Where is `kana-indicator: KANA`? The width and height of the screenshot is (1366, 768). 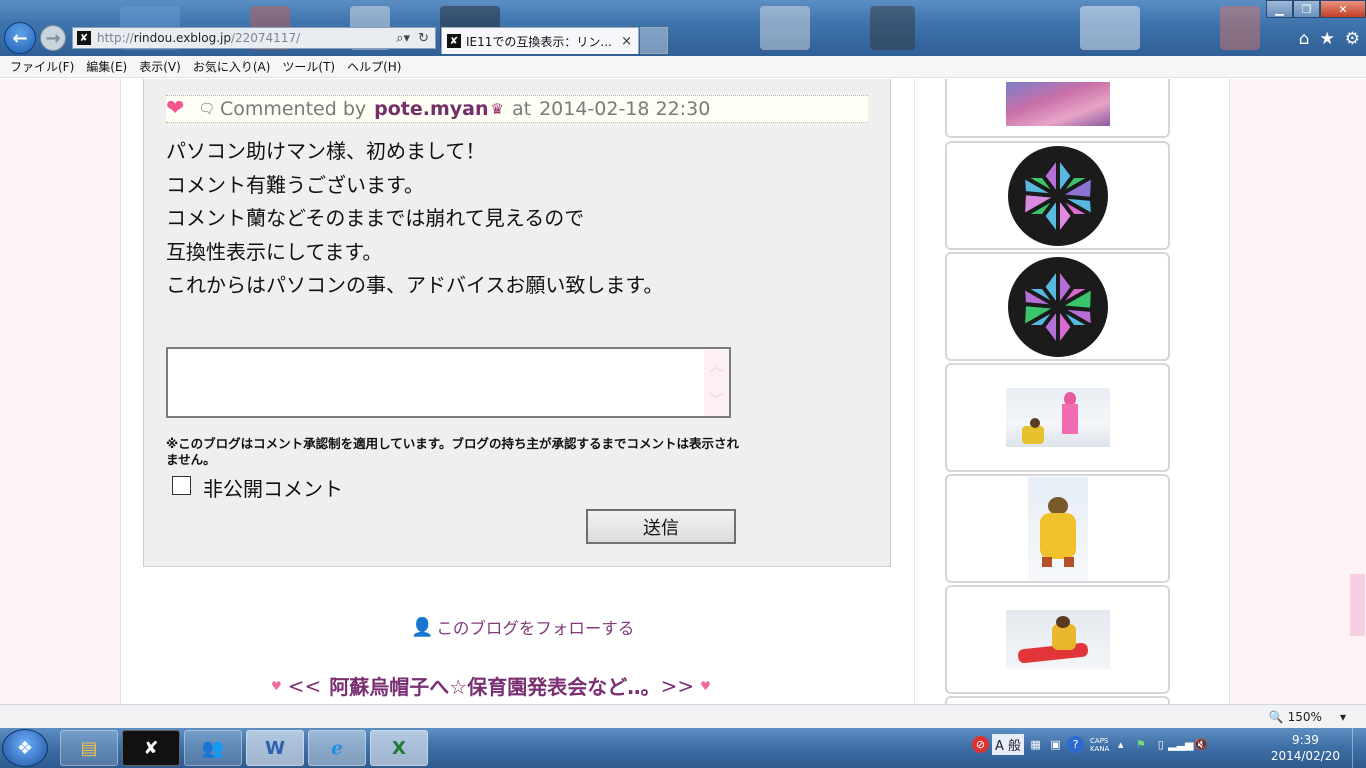 kana-indicator: KANA is located at coordinates (1100, 748).